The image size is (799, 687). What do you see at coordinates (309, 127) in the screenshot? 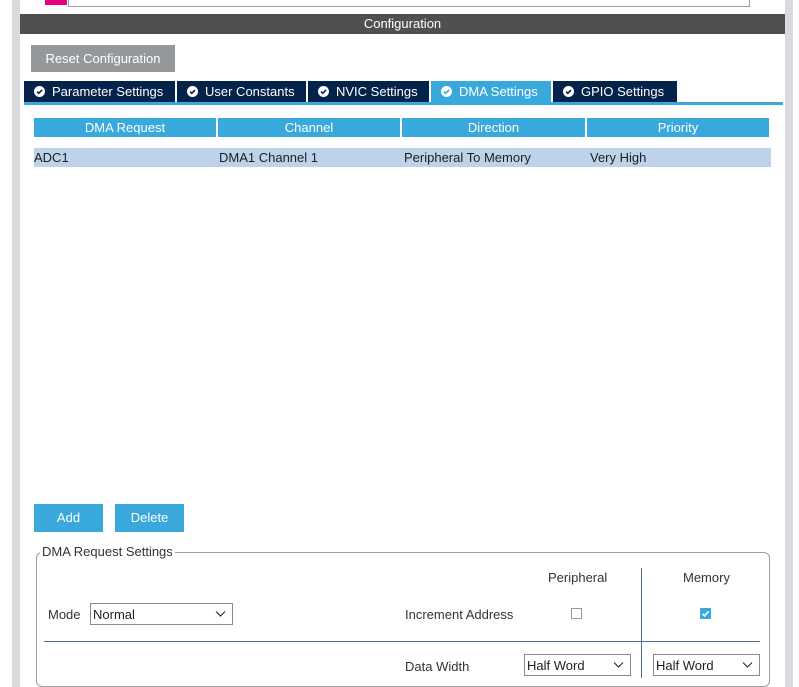
I see `column-header-channel: Channel` at bounding box center [309, 127].